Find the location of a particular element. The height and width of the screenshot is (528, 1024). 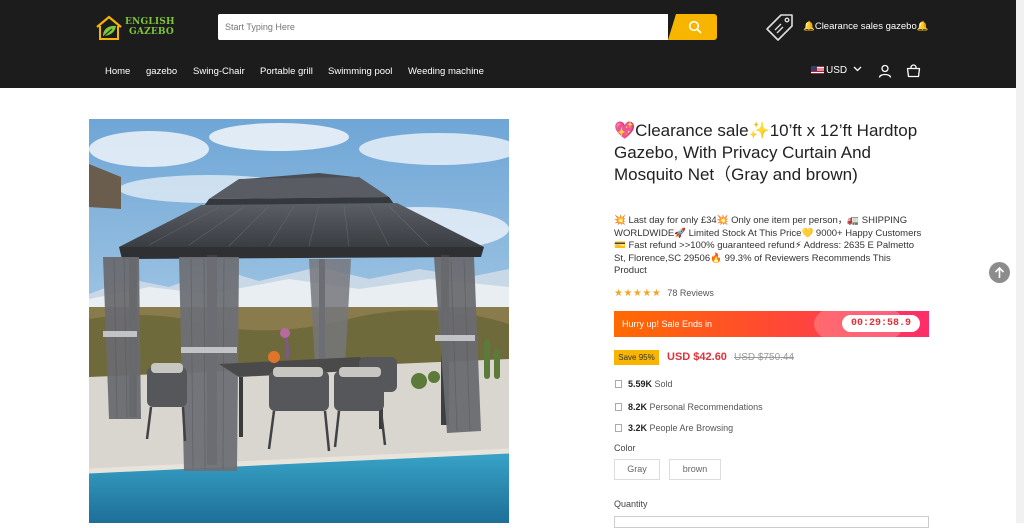

review-count: 78 Reviews is located at coordinates (690, 293).